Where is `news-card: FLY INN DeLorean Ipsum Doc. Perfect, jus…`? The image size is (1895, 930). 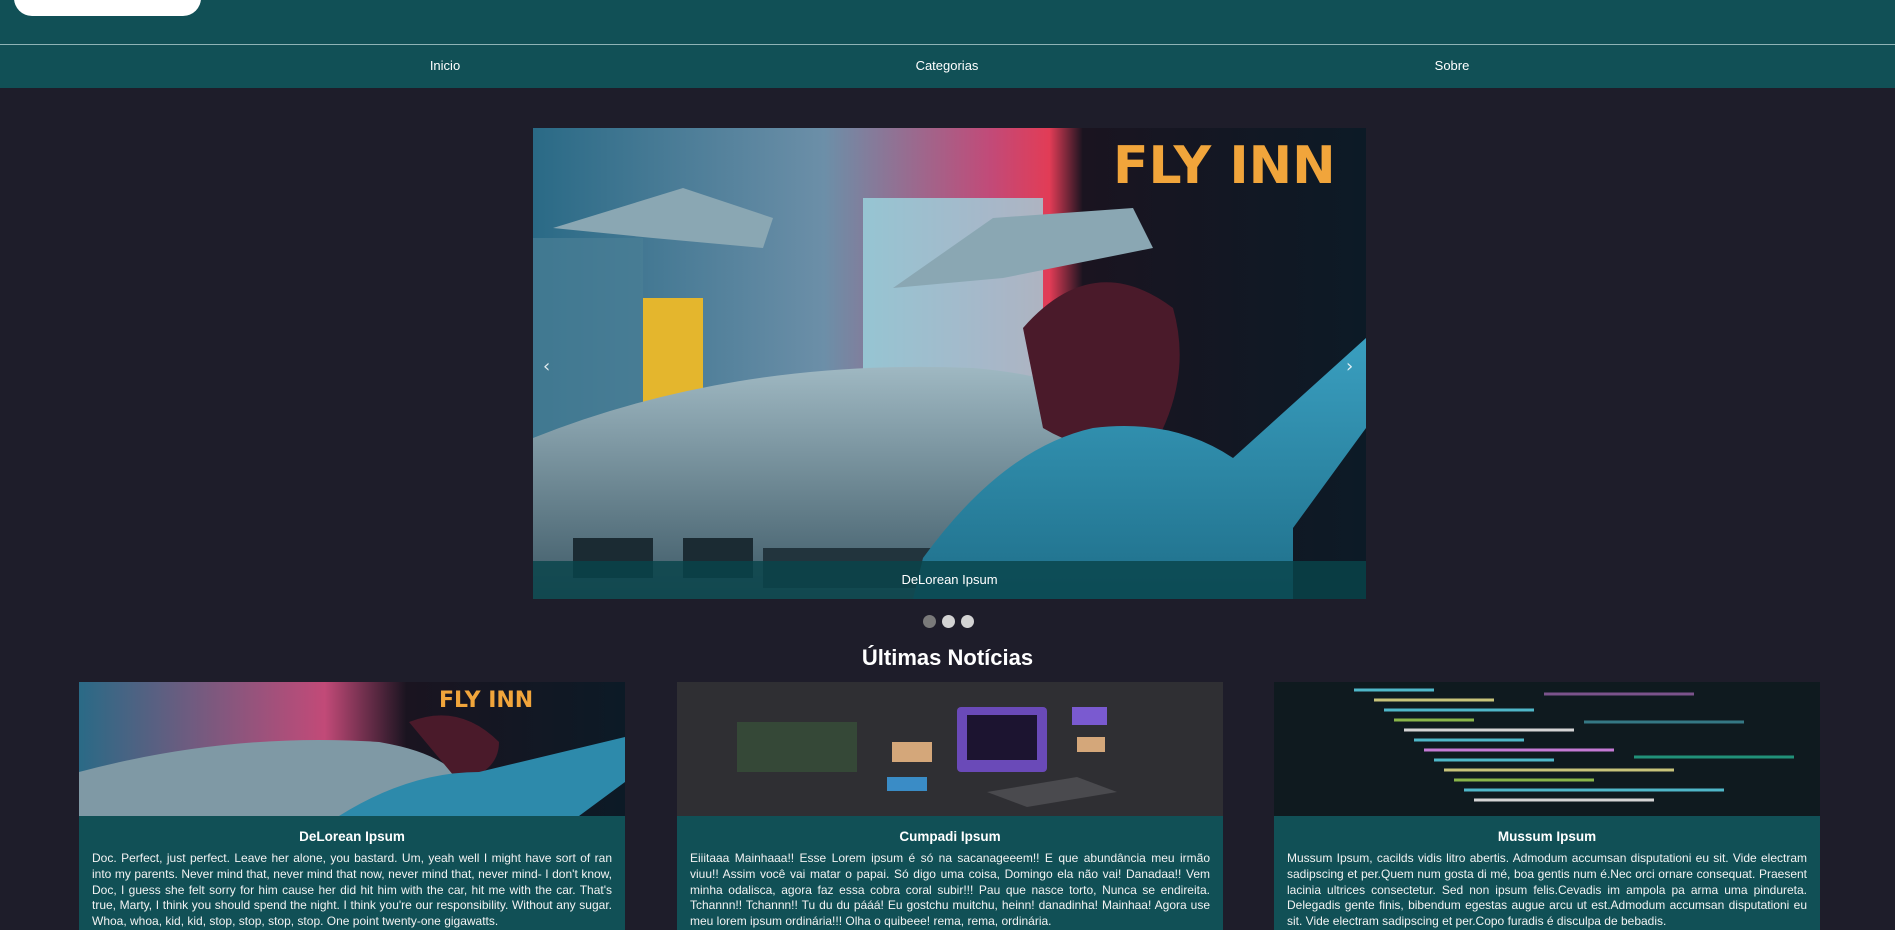
news-card: FLY INN DeLorean Ipsum Doc. Perfect, jus… is located at coordinates (352, 806).